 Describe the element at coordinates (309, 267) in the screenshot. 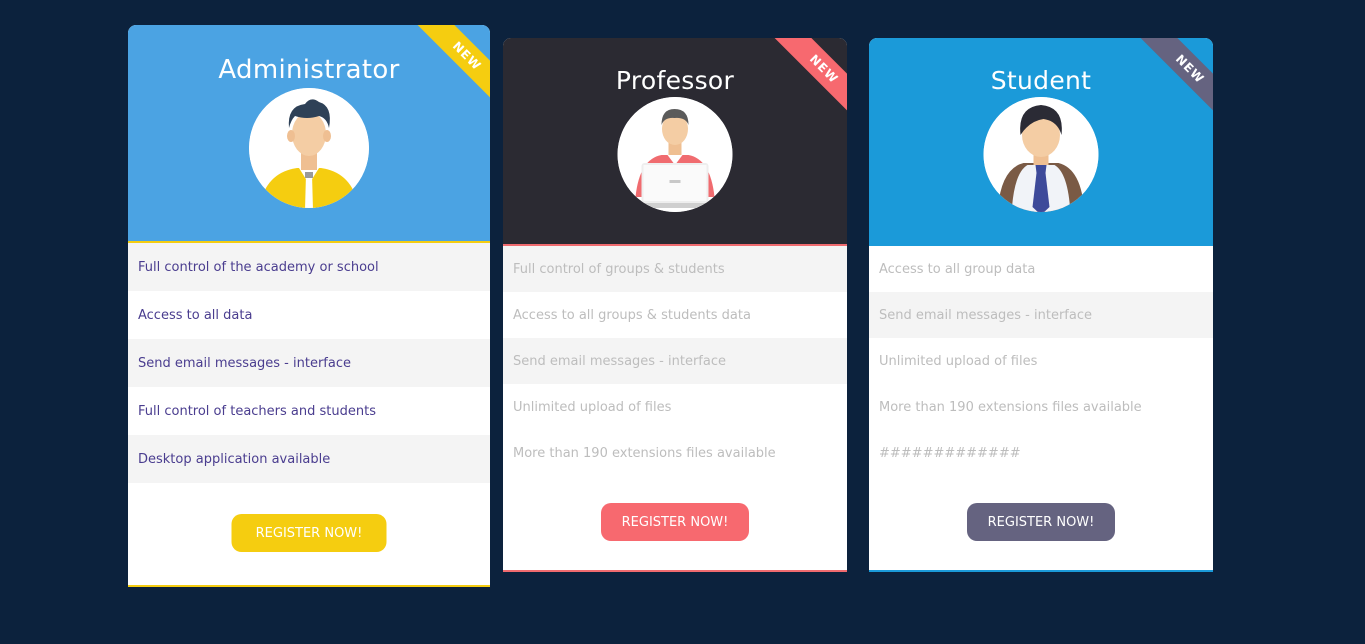

I see `feature-item: Full control of the academy or school` at that location.